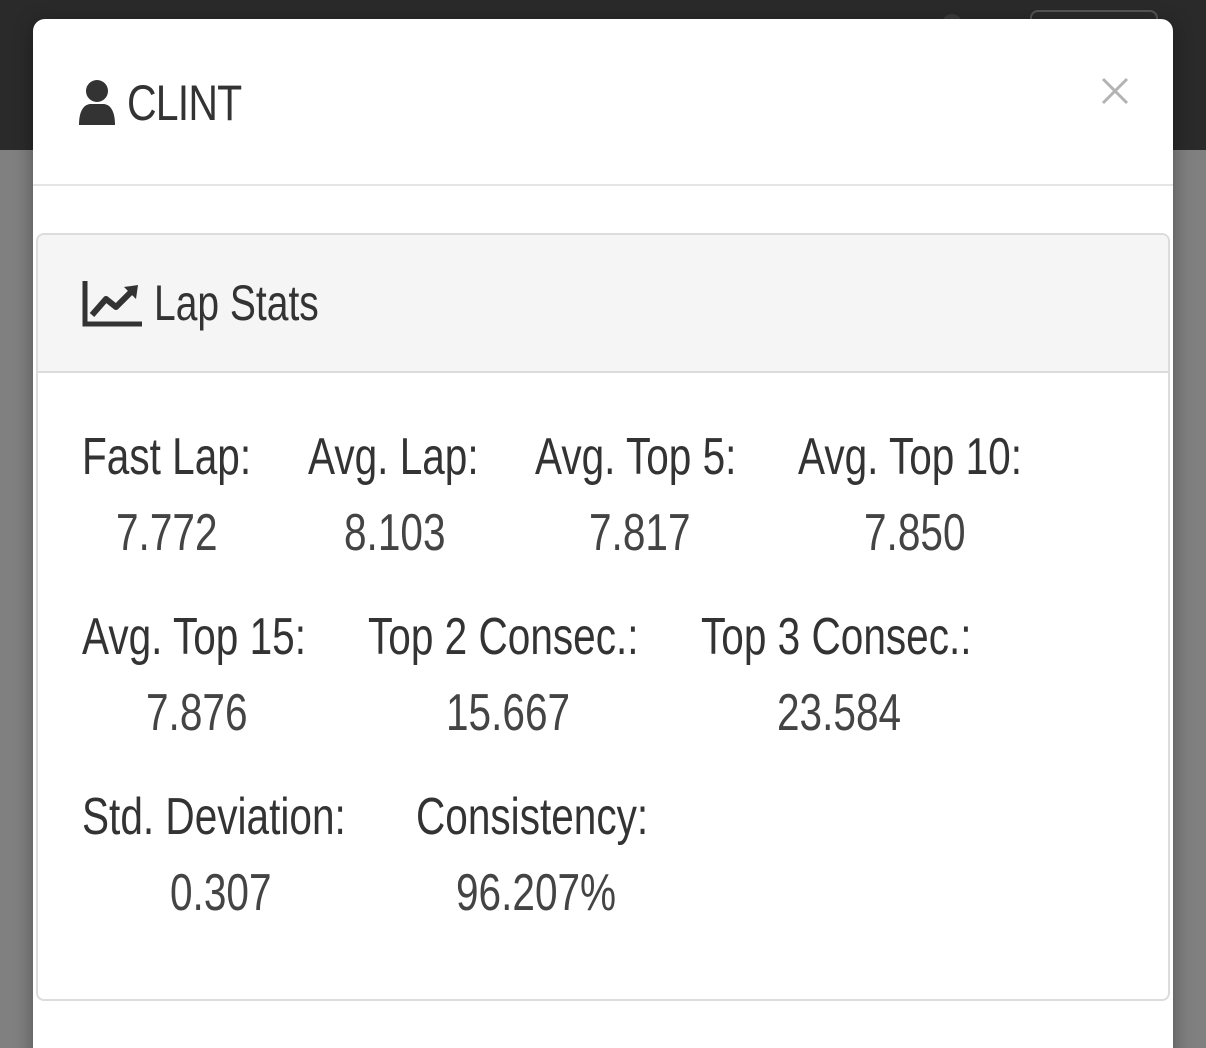 The width and height of the screenshot is (1206, 1048). What do you see at coordinates (182, 495) in the screenshot?
I see `stat-fast-lap: Fast Lap: 7.772` at bounding box center [182, 495].